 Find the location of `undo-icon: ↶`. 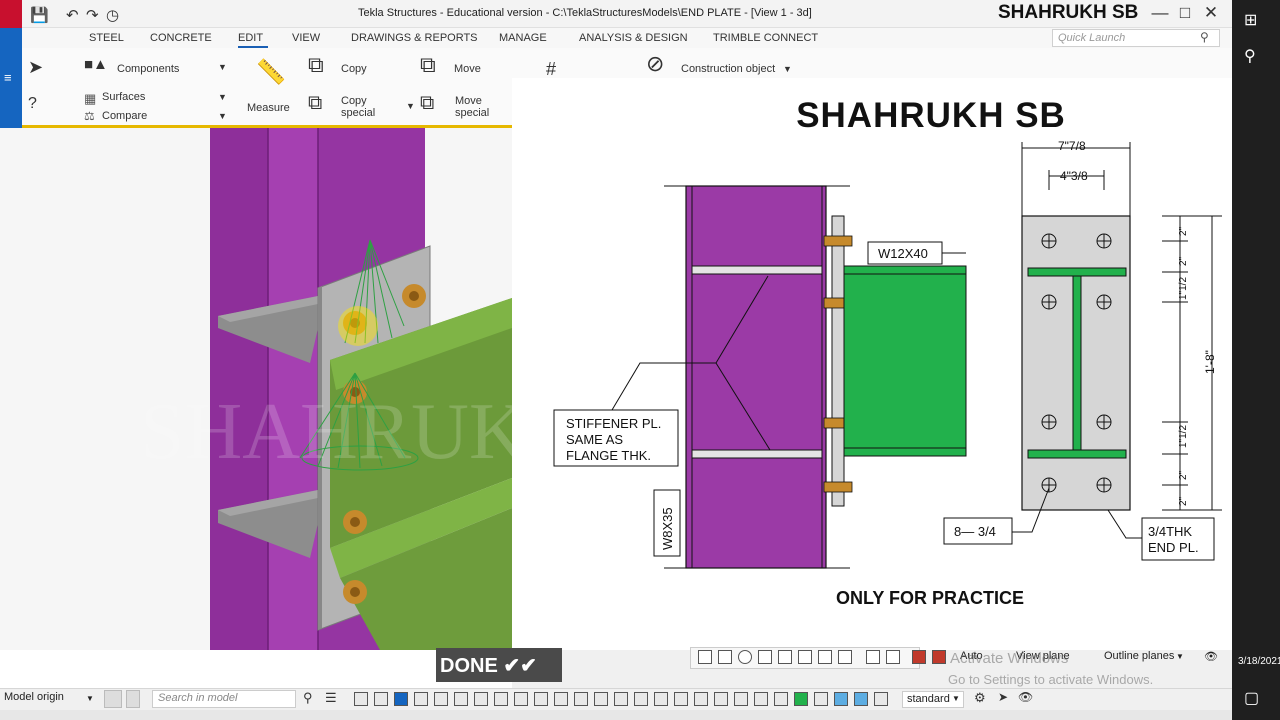

undo-icon: ↶ is located at coordinates (72, 15).